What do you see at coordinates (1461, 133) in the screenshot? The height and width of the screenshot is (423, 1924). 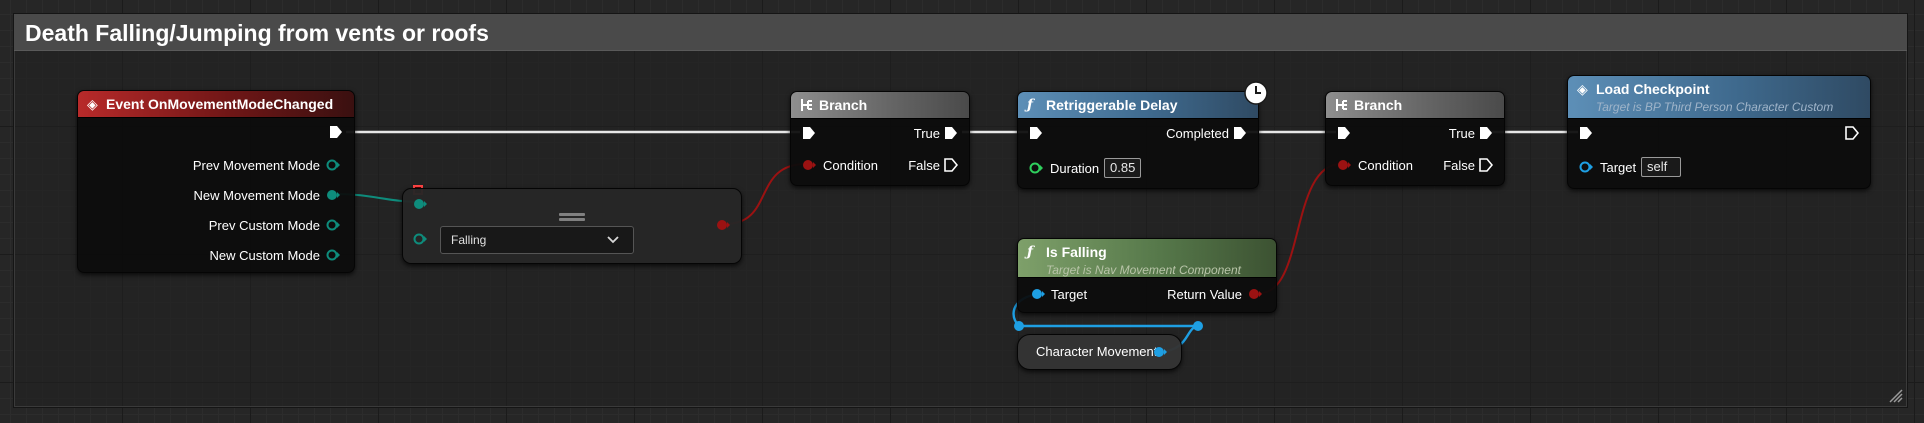 I see `branch2-true-label: True` at bounding box center [1461, 133].